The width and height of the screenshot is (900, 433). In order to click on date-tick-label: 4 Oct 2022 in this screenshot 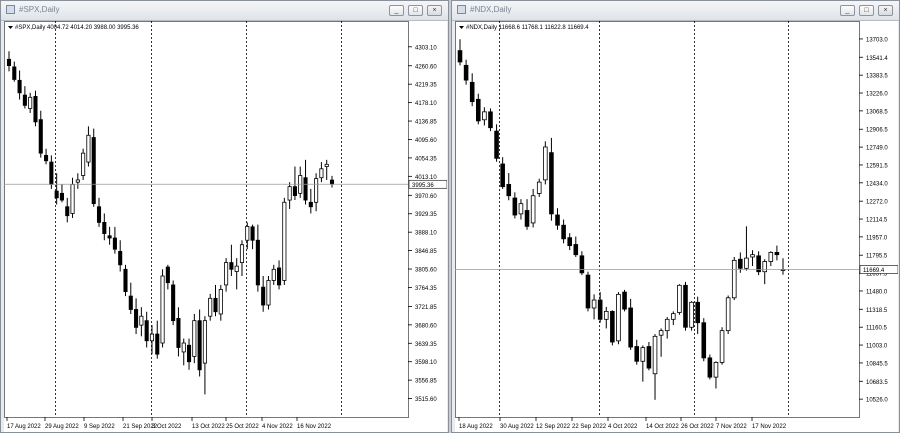, I will do `click(623, 427)`.